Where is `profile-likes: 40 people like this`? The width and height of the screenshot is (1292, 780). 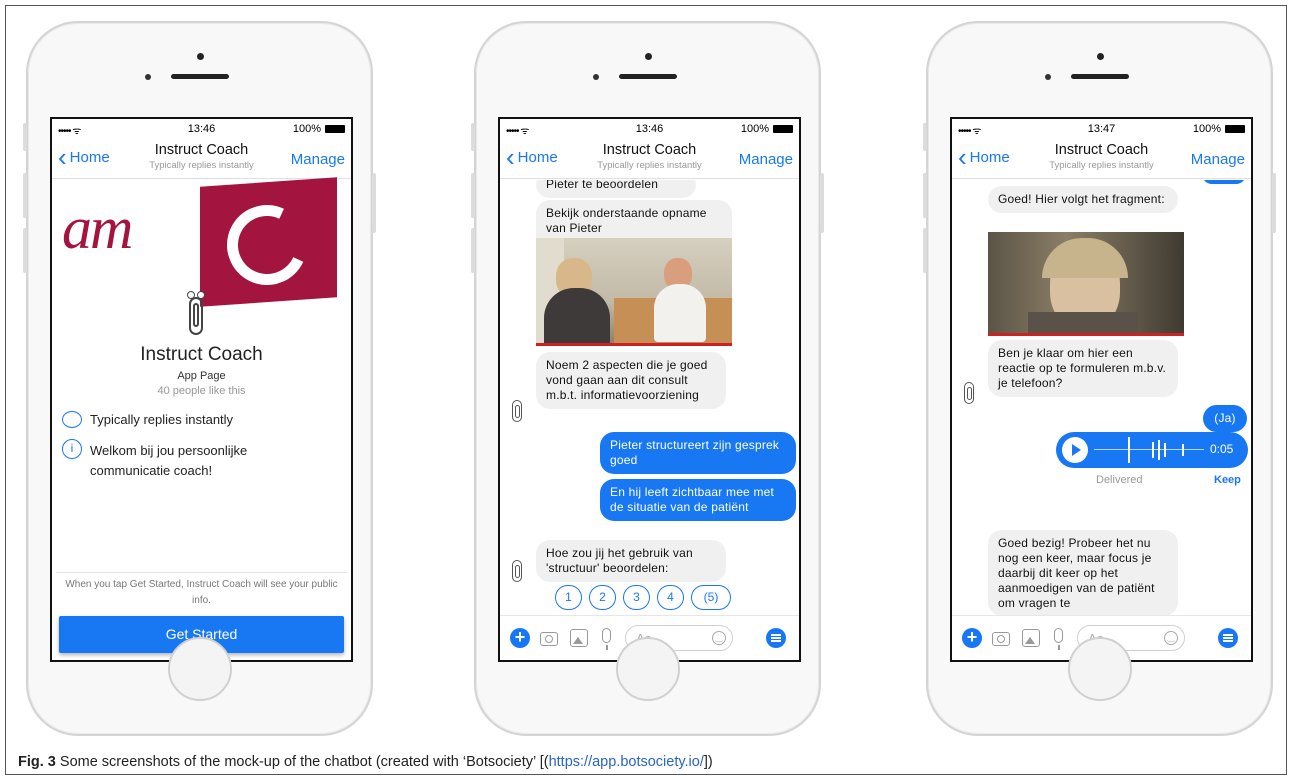 profile-likes: 40 people like this is located at coordinates (201, 391).